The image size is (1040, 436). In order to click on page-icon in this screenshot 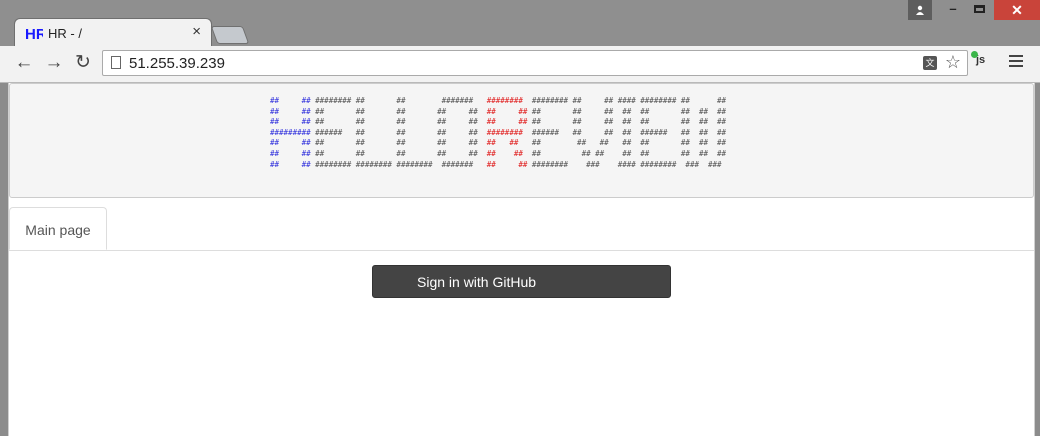, I will do `click(116, 62)`.